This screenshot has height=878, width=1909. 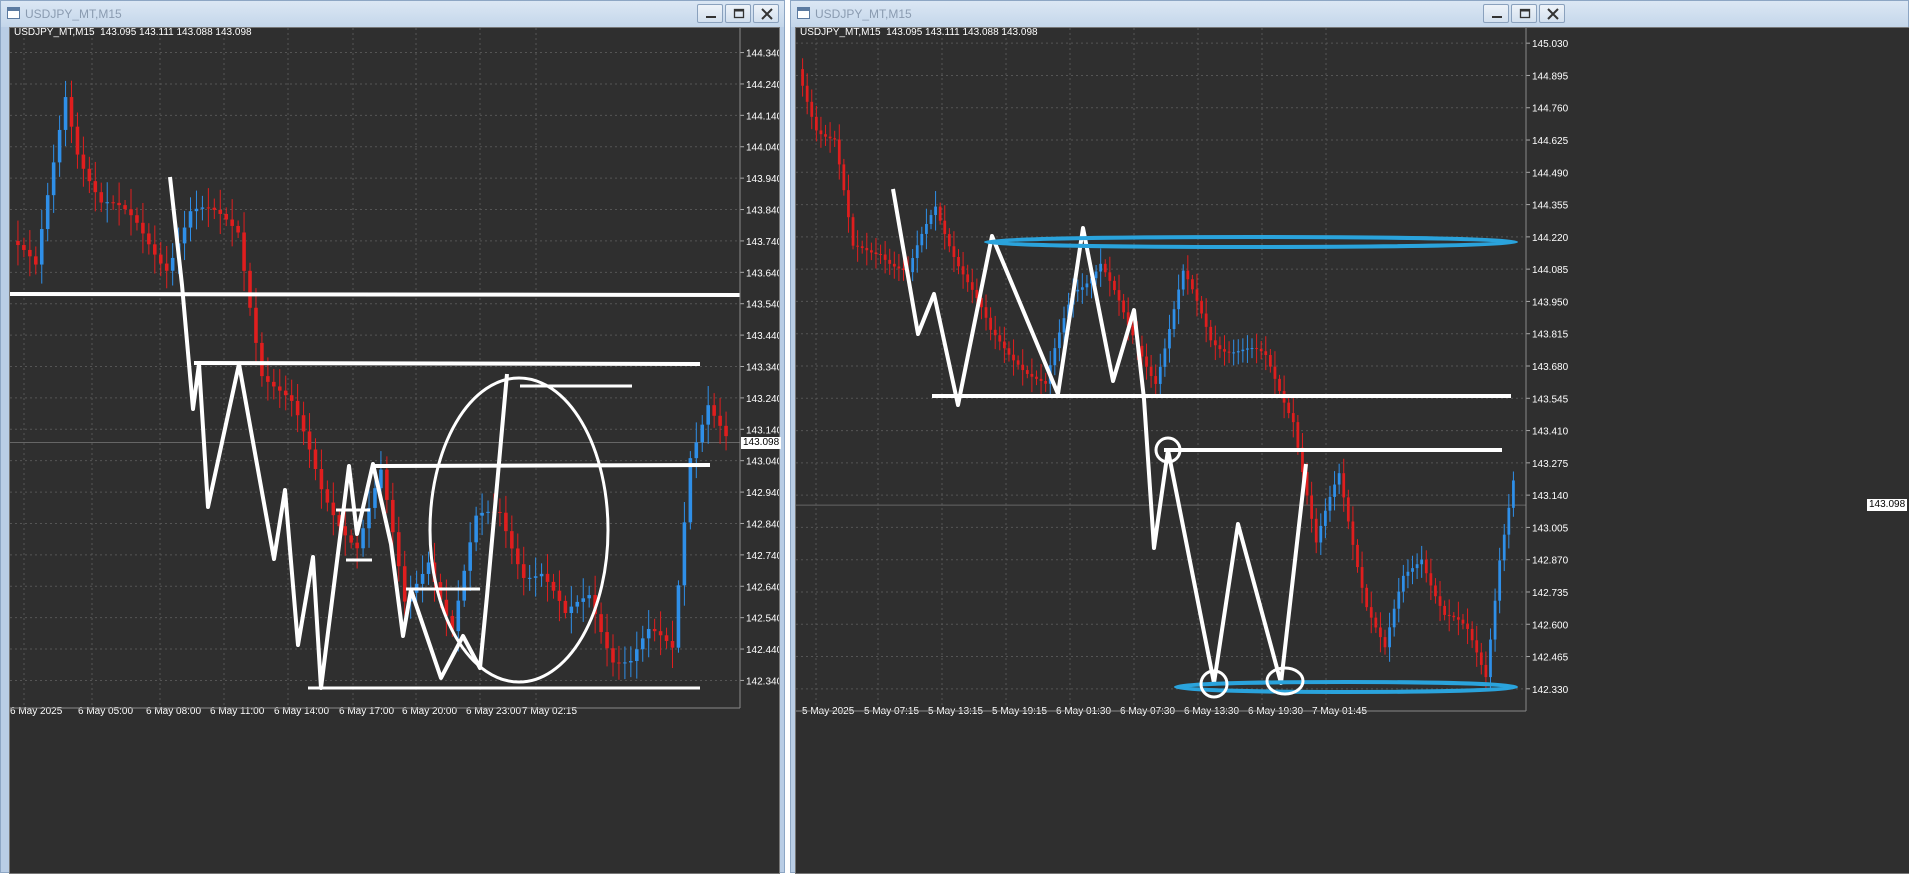 I want to click on y-tick-label: 143.410, so click(x=1550, y=432).